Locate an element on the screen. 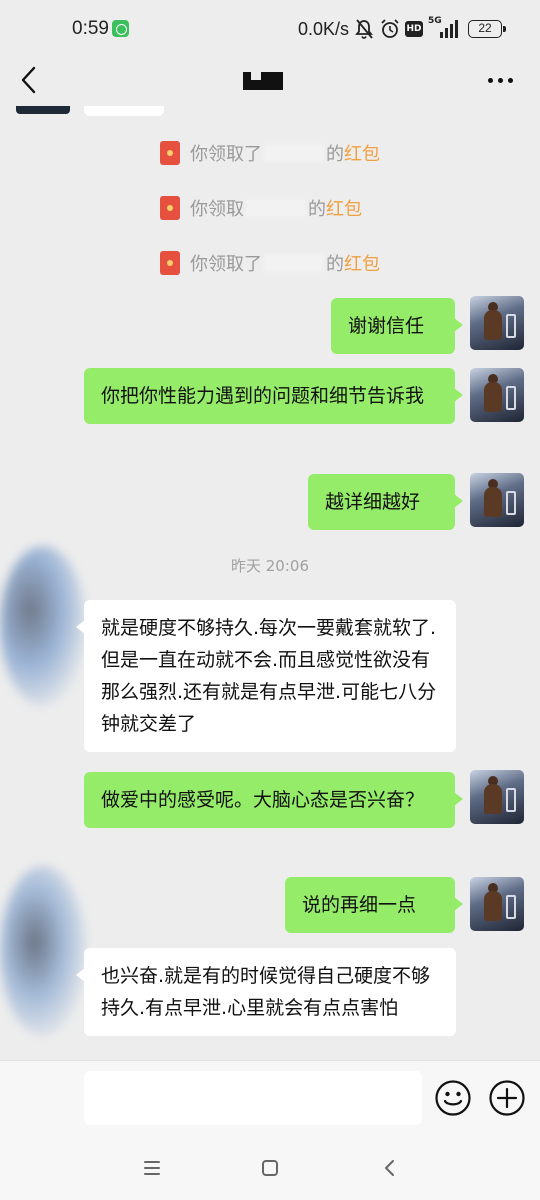 This screenshot has height=1200, width=540. message-bubble-sent: 说的再细一点 is located at coordinates (374, 905).